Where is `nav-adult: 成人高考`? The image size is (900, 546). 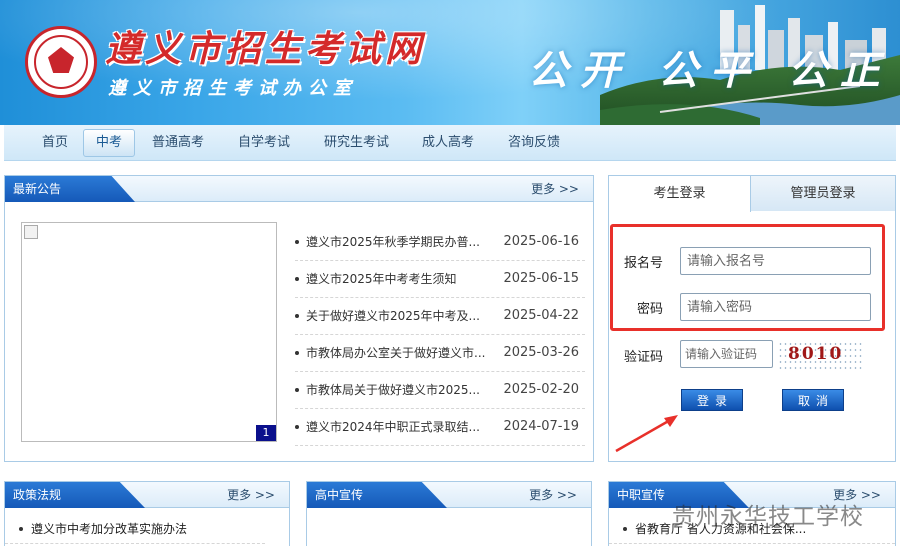 nav-adult: 成人高考 is located at coordinates (448, 143).